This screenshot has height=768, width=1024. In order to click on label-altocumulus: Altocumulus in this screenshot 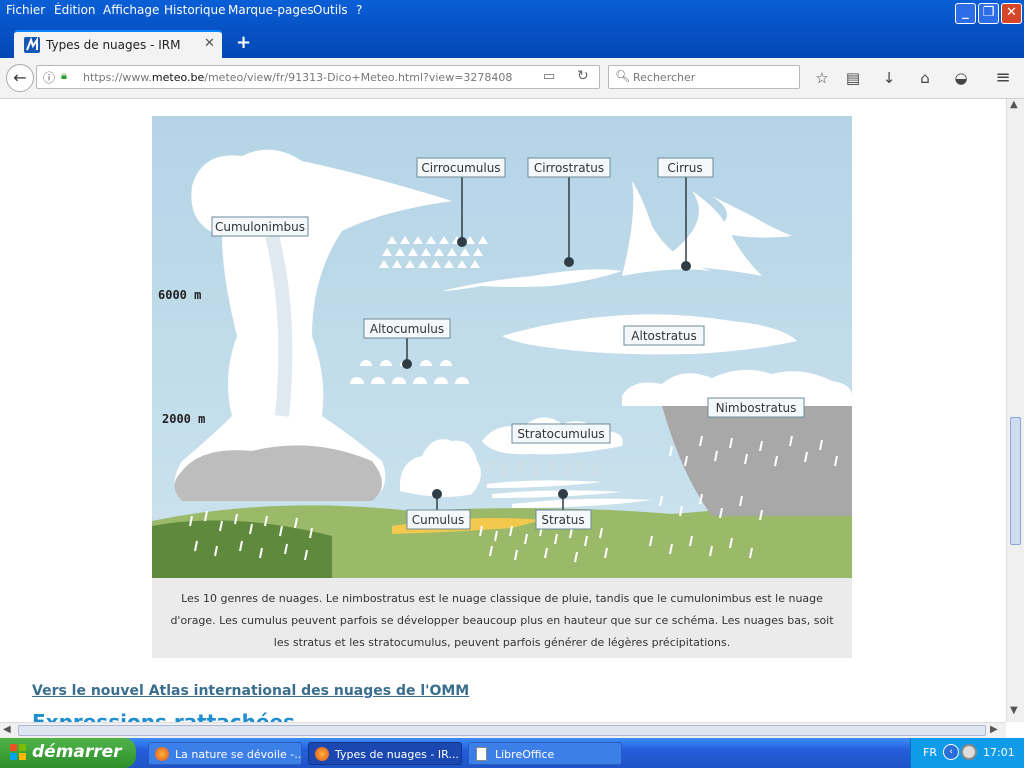, I will do `click(407, 328)`.